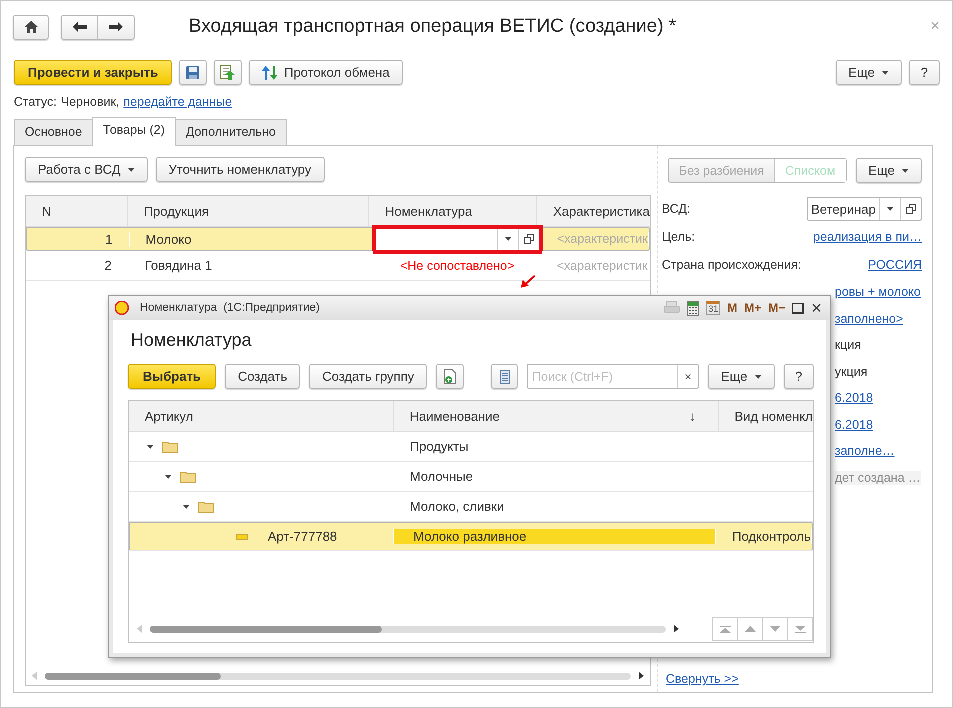 This screenshot has height=708, width=953. I want to click on document-plus-icon, so click(450, 376).